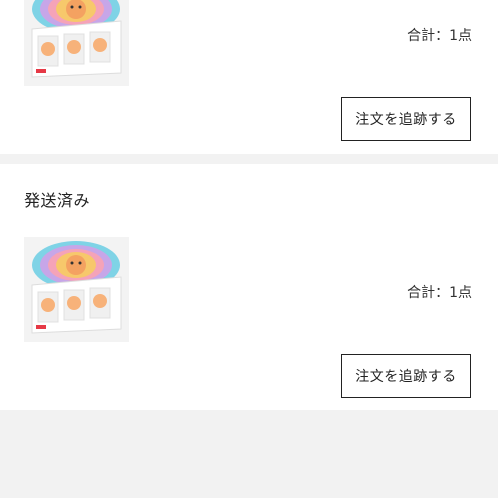 This screenshot has width=498, height=498. I want to click on order-status: 発送済み, so click(57, 200).